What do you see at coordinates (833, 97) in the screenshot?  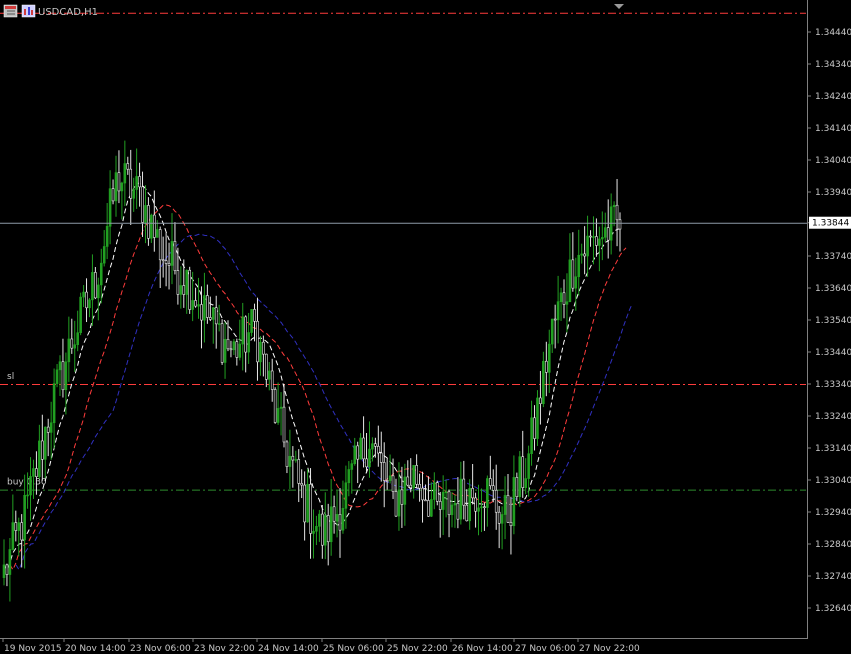 I see `price-tick-label: 1.34240` at bounding box center [833, 97].